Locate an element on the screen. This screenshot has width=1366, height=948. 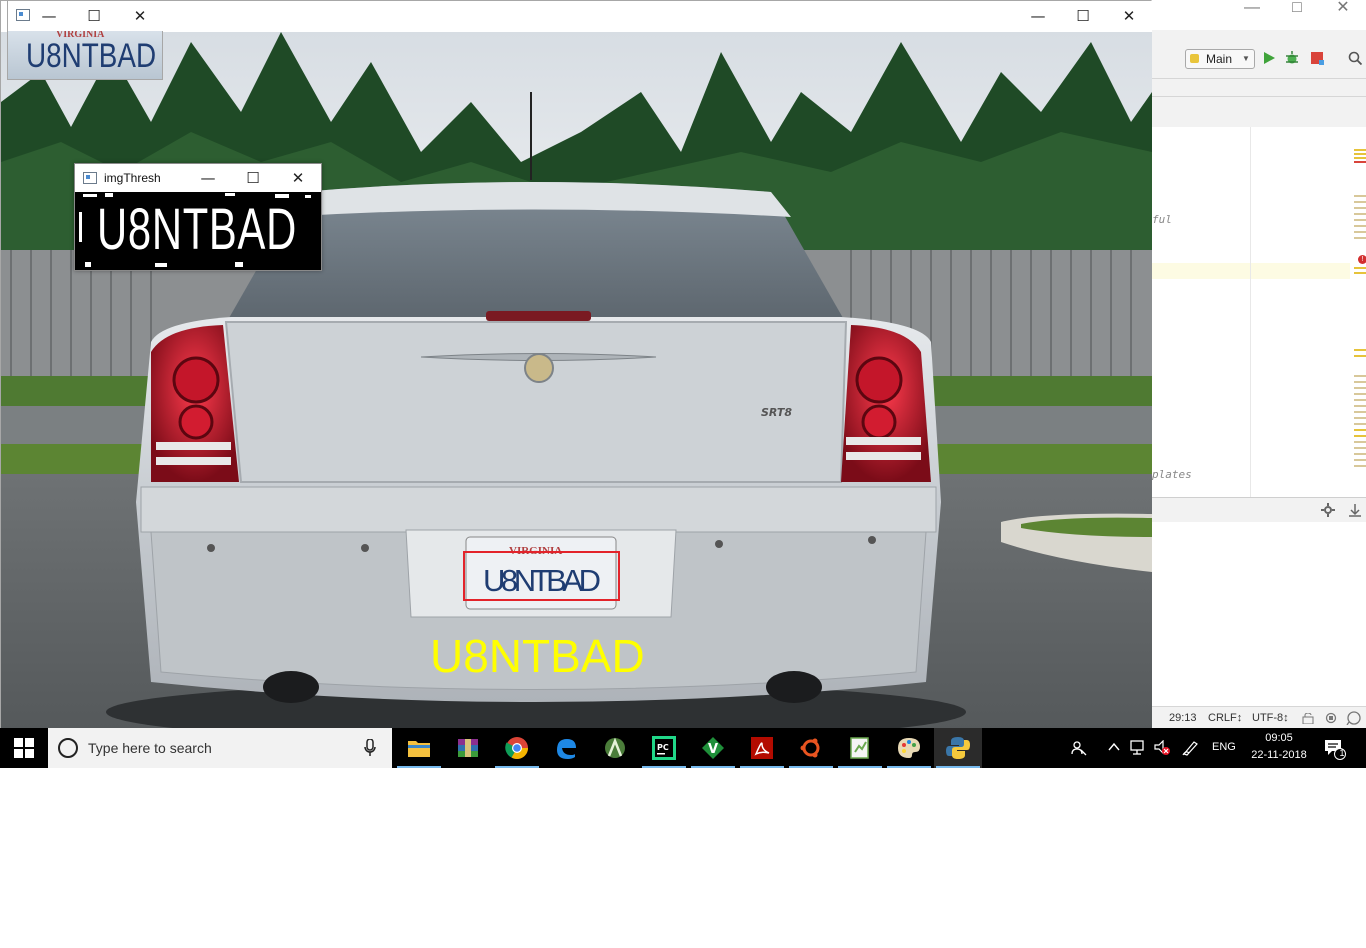
code-fragment: ful is located at coordinates (1162, 219).